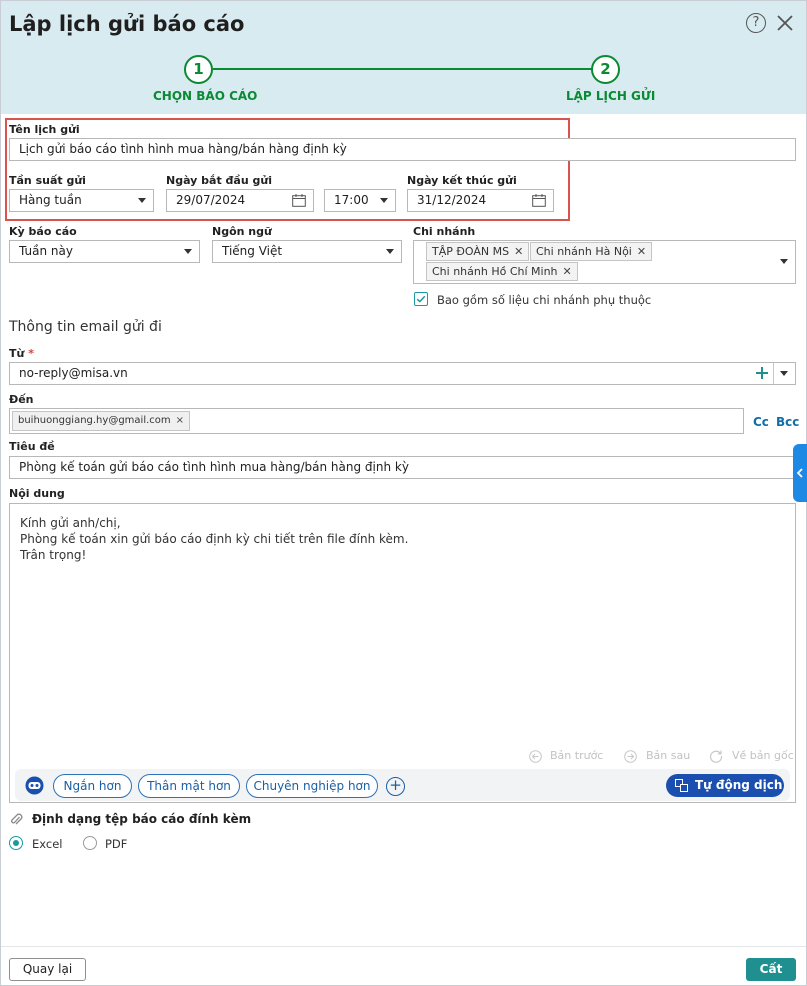 The image size is (807, 986). I want to click on pdf-radio-label: PDF, so click(116, 844).